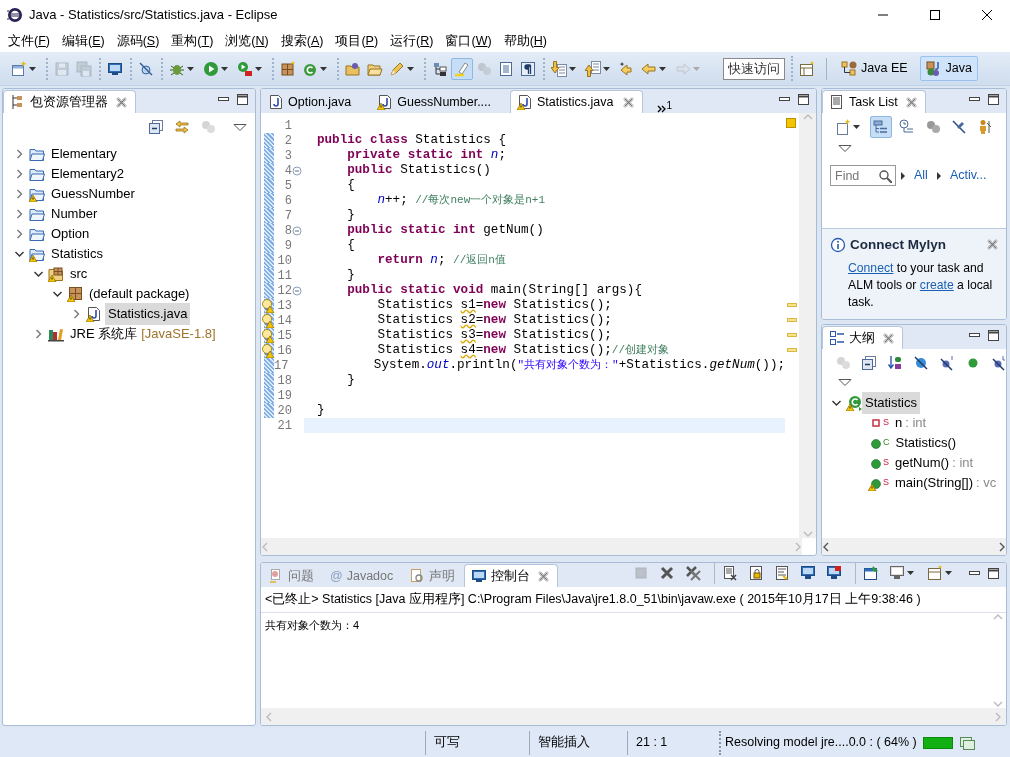 The image size is (1010, 757). Describe the element at coordinates (899, 423) in the screenshot. I see `outline-item: n` at that location.